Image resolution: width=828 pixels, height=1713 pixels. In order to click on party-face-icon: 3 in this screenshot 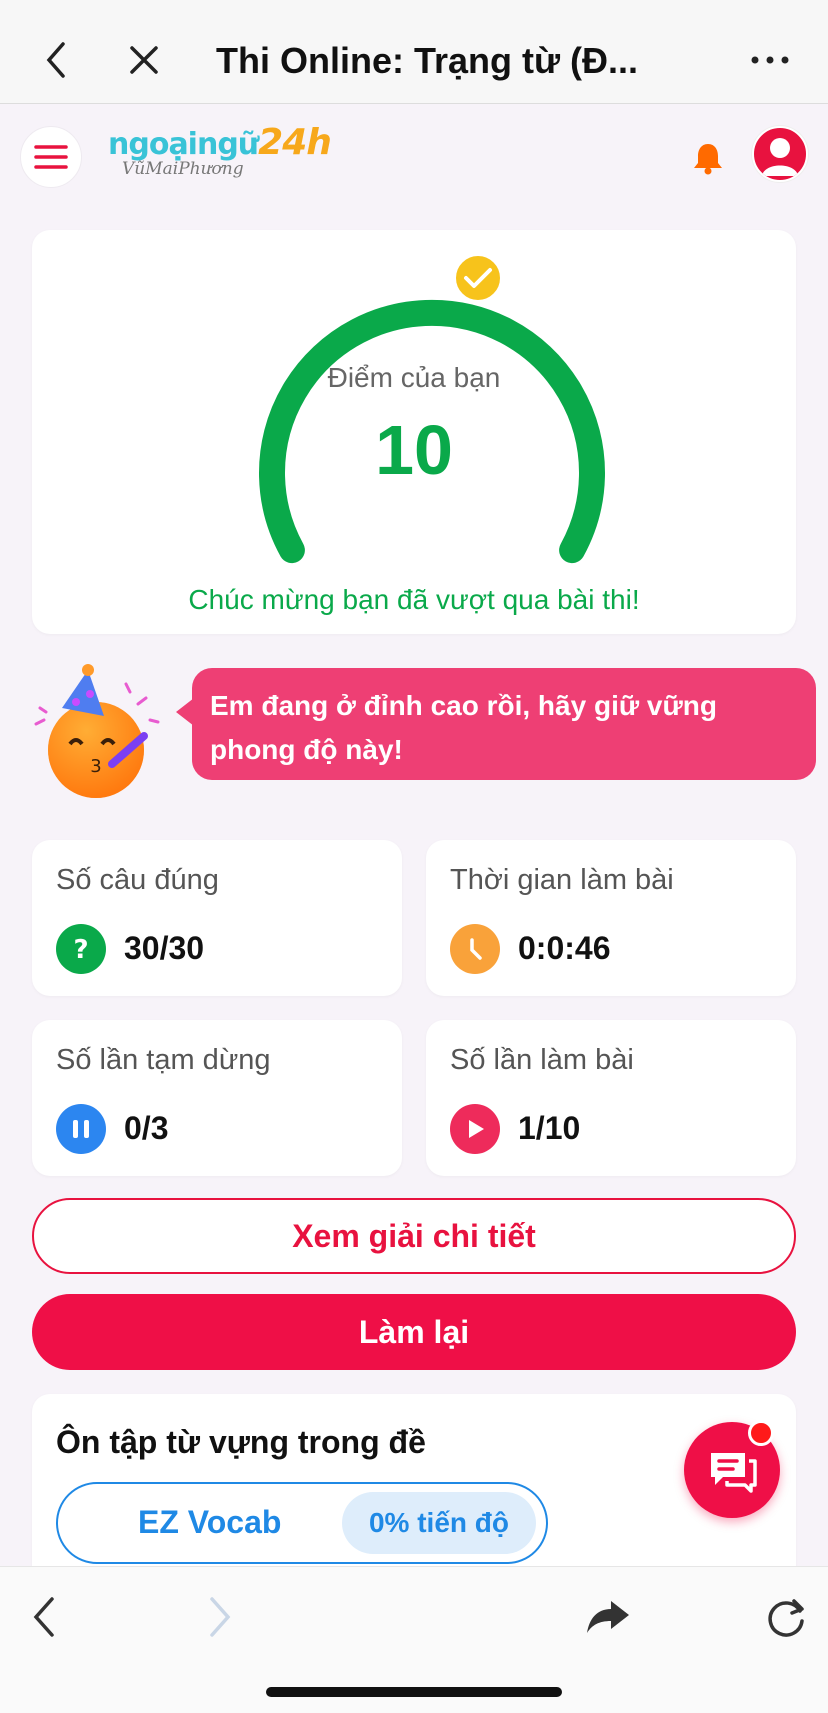, I will do `click(96, 734)`.